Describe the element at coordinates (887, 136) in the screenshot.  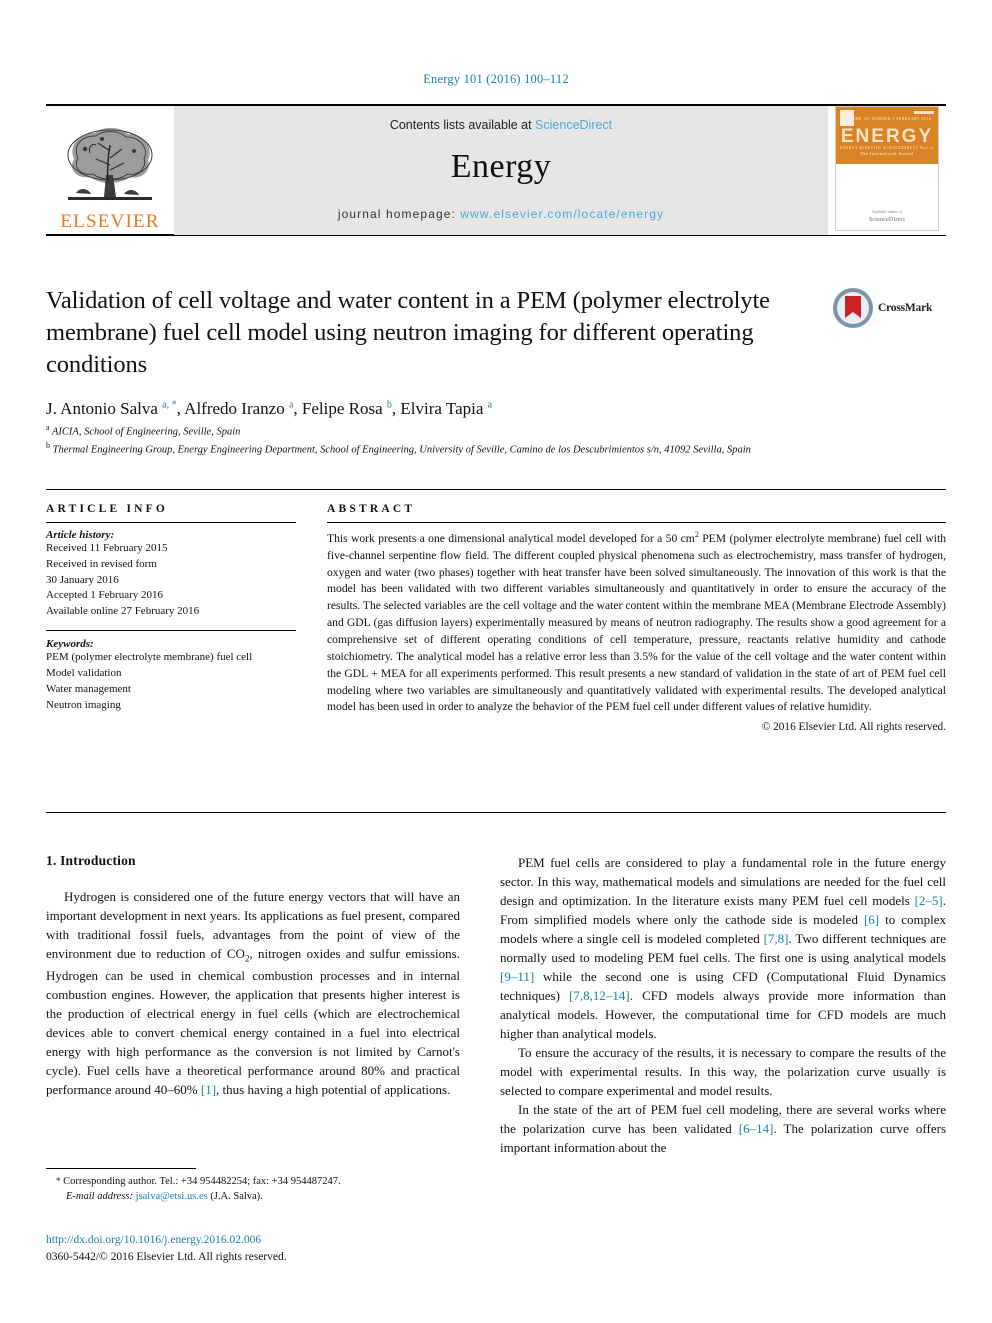
I see `cover-title: ENERGY` at that location.